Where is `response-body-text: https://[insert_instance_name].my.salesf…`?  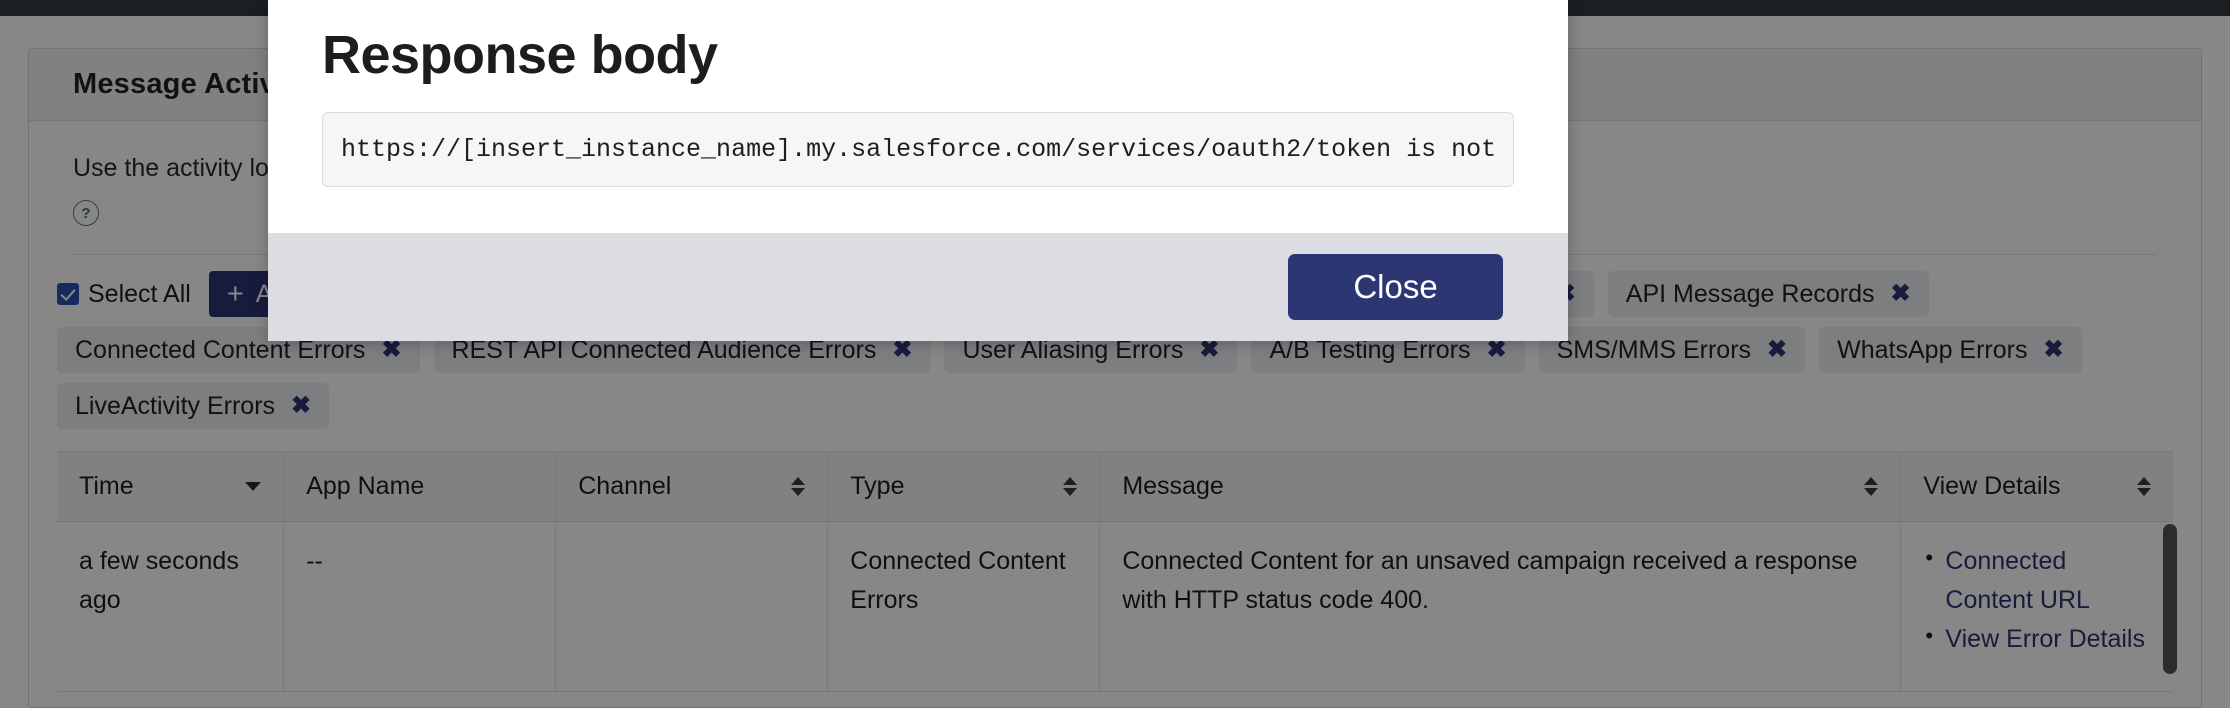
response-body-text: https://[insert_instance_name].my.salesf… is located at coordinates (918, 149).